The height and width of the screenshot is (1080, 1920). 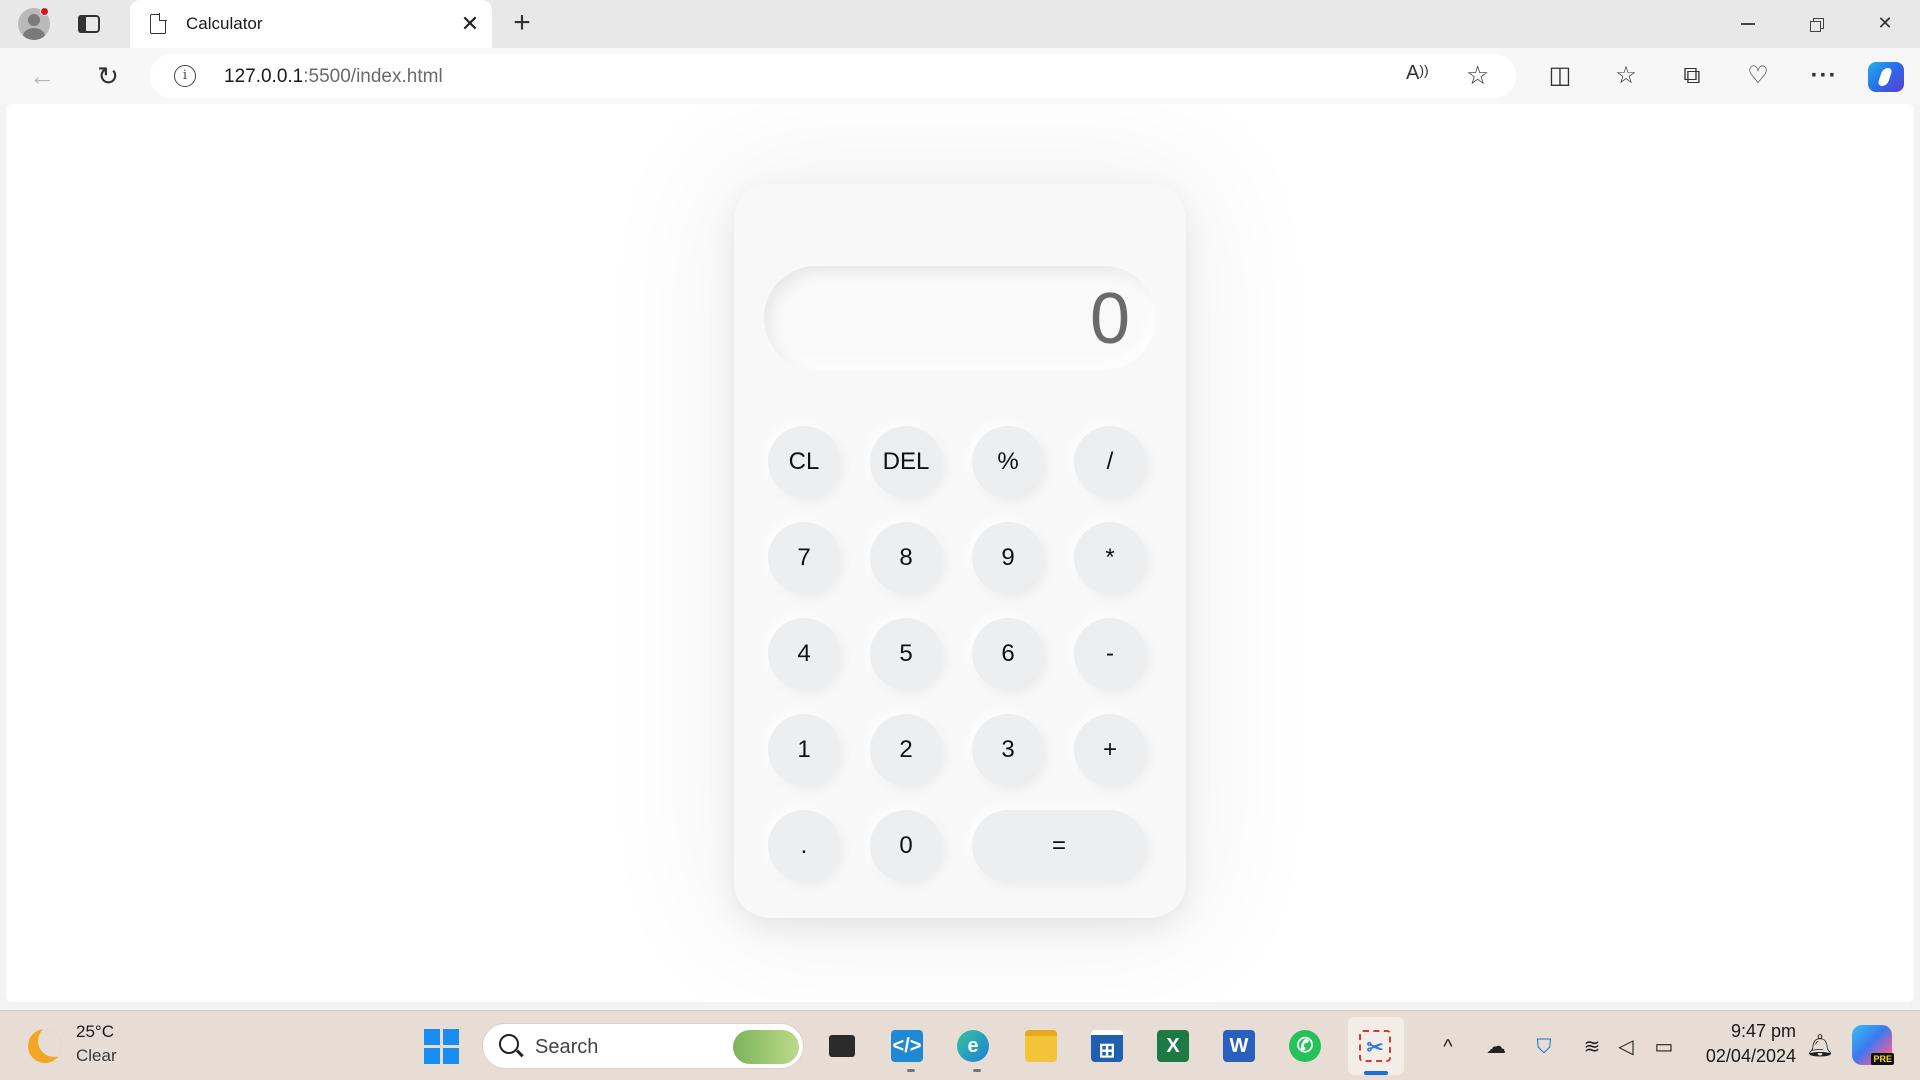 What do you see at coordinates (1743, 1056) in the screenshot?
I see `clock-date: 02/04/2024` at bounding box center [1743, 1056].